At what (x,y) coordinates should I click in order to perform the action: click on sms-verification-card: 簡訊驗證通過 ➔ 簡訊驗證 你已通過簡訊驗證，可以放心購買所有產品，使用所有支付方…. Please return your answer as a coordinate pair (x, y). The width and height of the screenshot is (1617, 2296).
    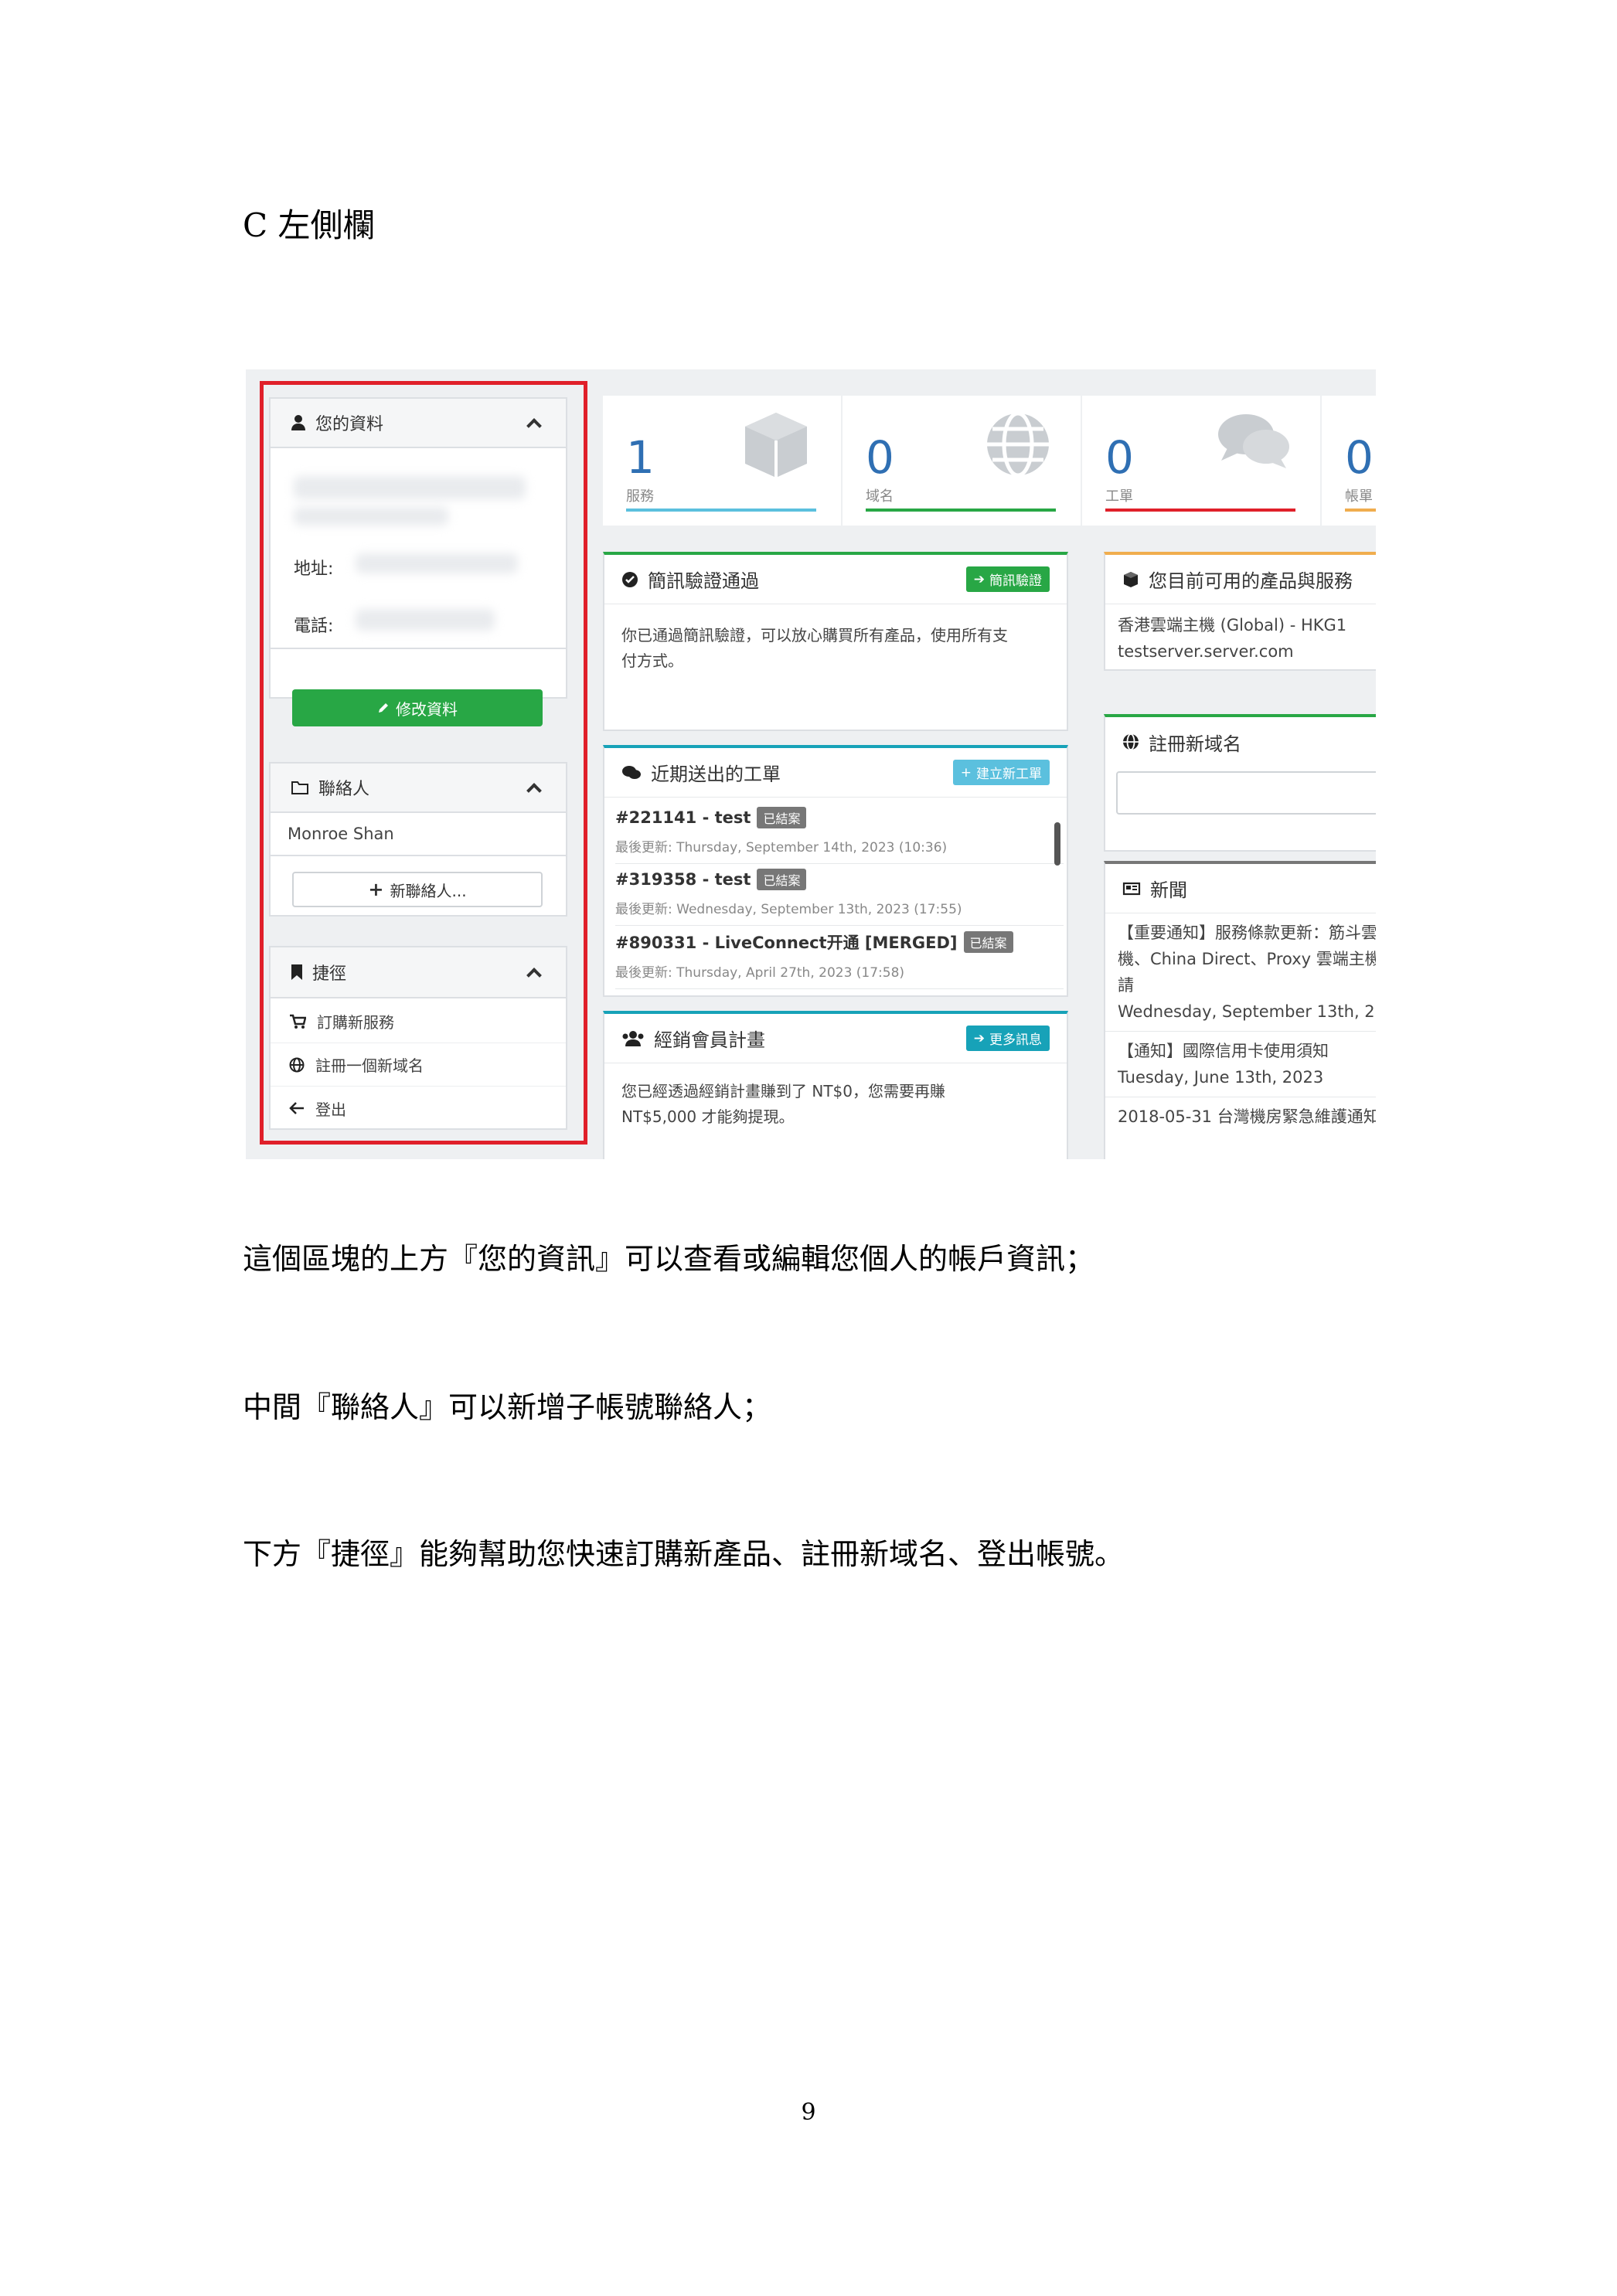
    Looking at the image, I should click on (835, 641).